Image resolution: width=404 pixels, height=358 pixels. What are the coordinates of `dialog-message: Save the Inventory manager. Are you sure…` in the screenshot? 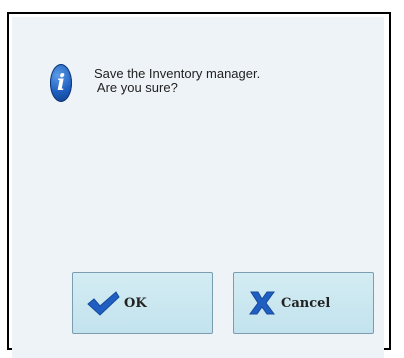 It's located at (177, 81).